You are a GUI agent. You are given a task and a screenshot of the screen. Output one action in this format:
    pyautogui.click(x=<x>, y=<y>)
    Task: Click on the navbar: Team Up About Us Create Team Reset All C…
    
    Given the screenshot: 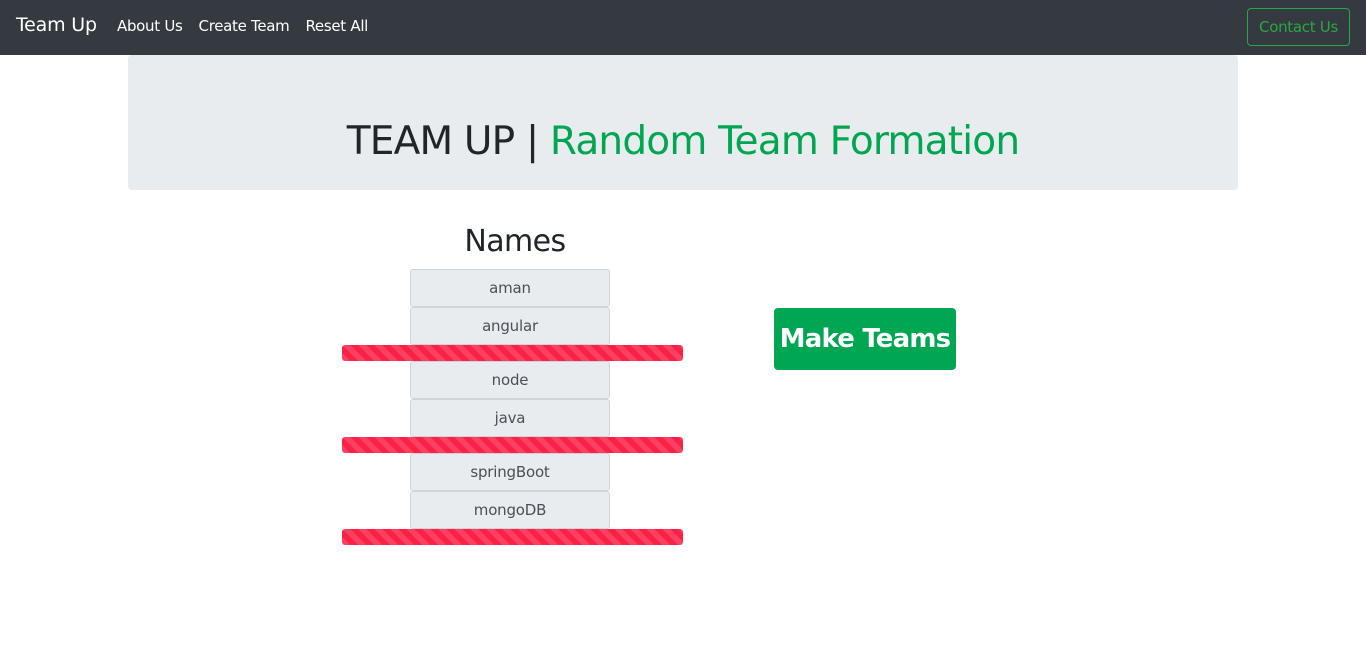 What is the action you would take?
    pyautogui.click(x=683, y=27)
    